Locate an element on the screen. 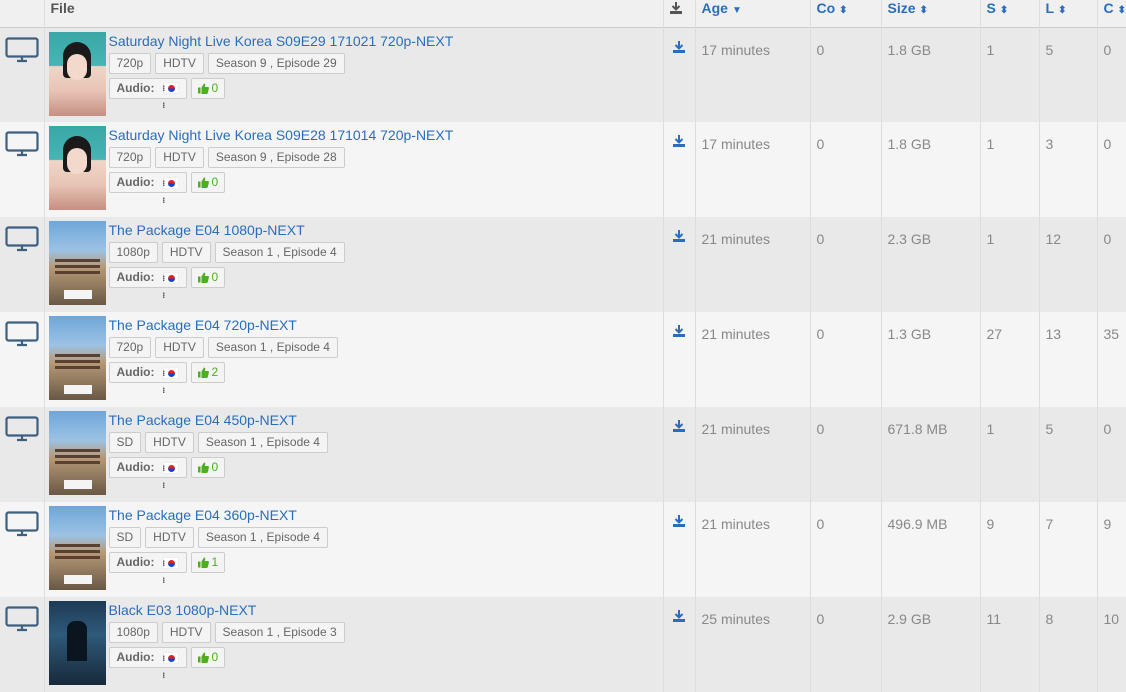  header-co: Co ⬍ is located at coordinates (846, 13).